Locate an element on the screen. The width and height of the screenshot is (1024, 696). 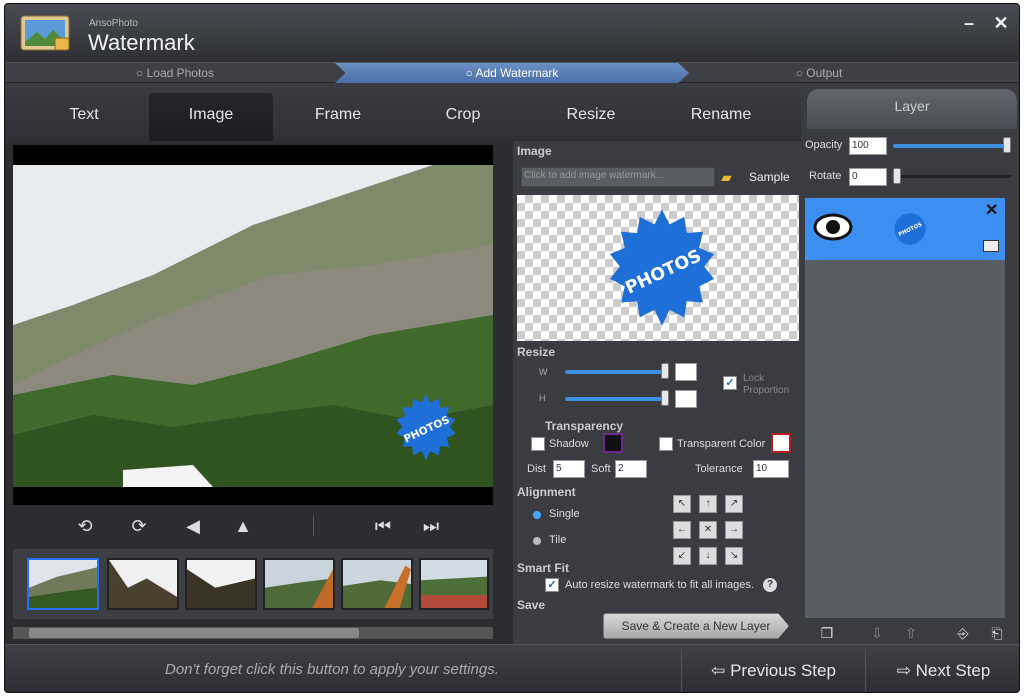
tab-frame: Frame is located at coordinates (338, 117).